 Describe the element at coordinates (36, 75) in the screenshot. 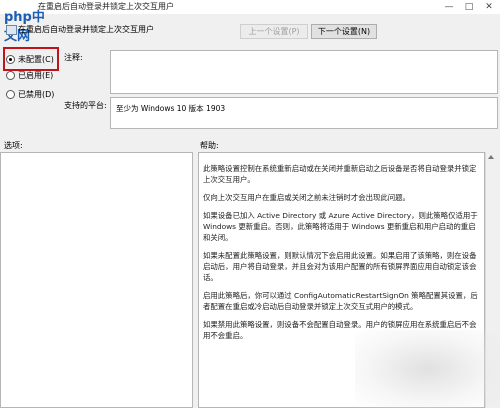

I see `radio-enabled-label: 已启用(E)` at that location.